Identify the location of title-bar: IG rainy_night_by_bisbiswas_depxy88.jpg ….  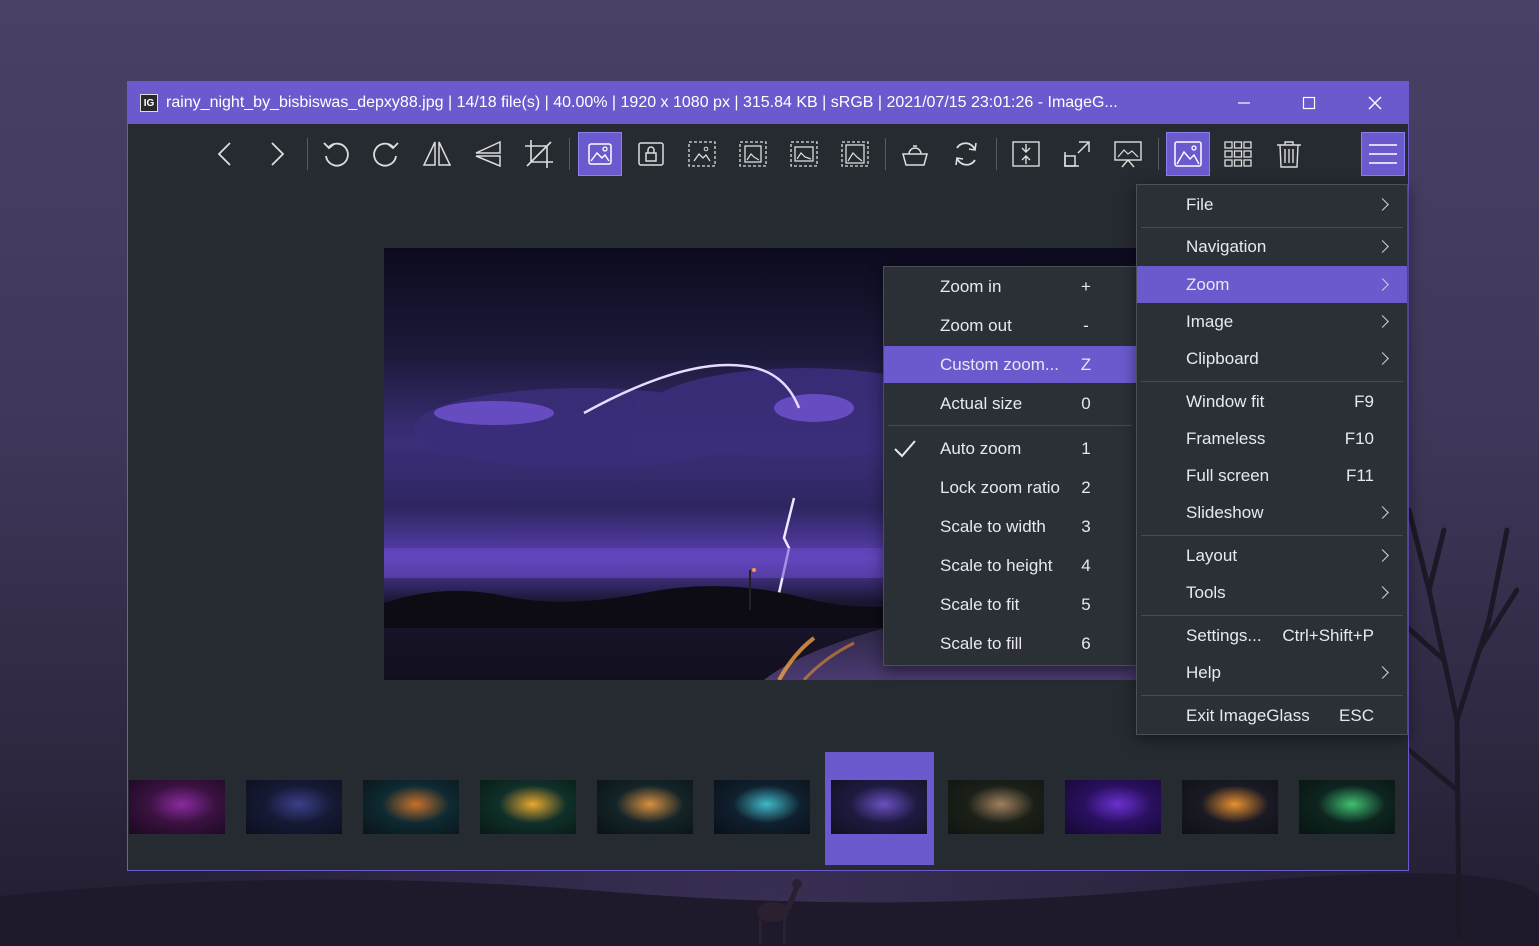
(768, 103).